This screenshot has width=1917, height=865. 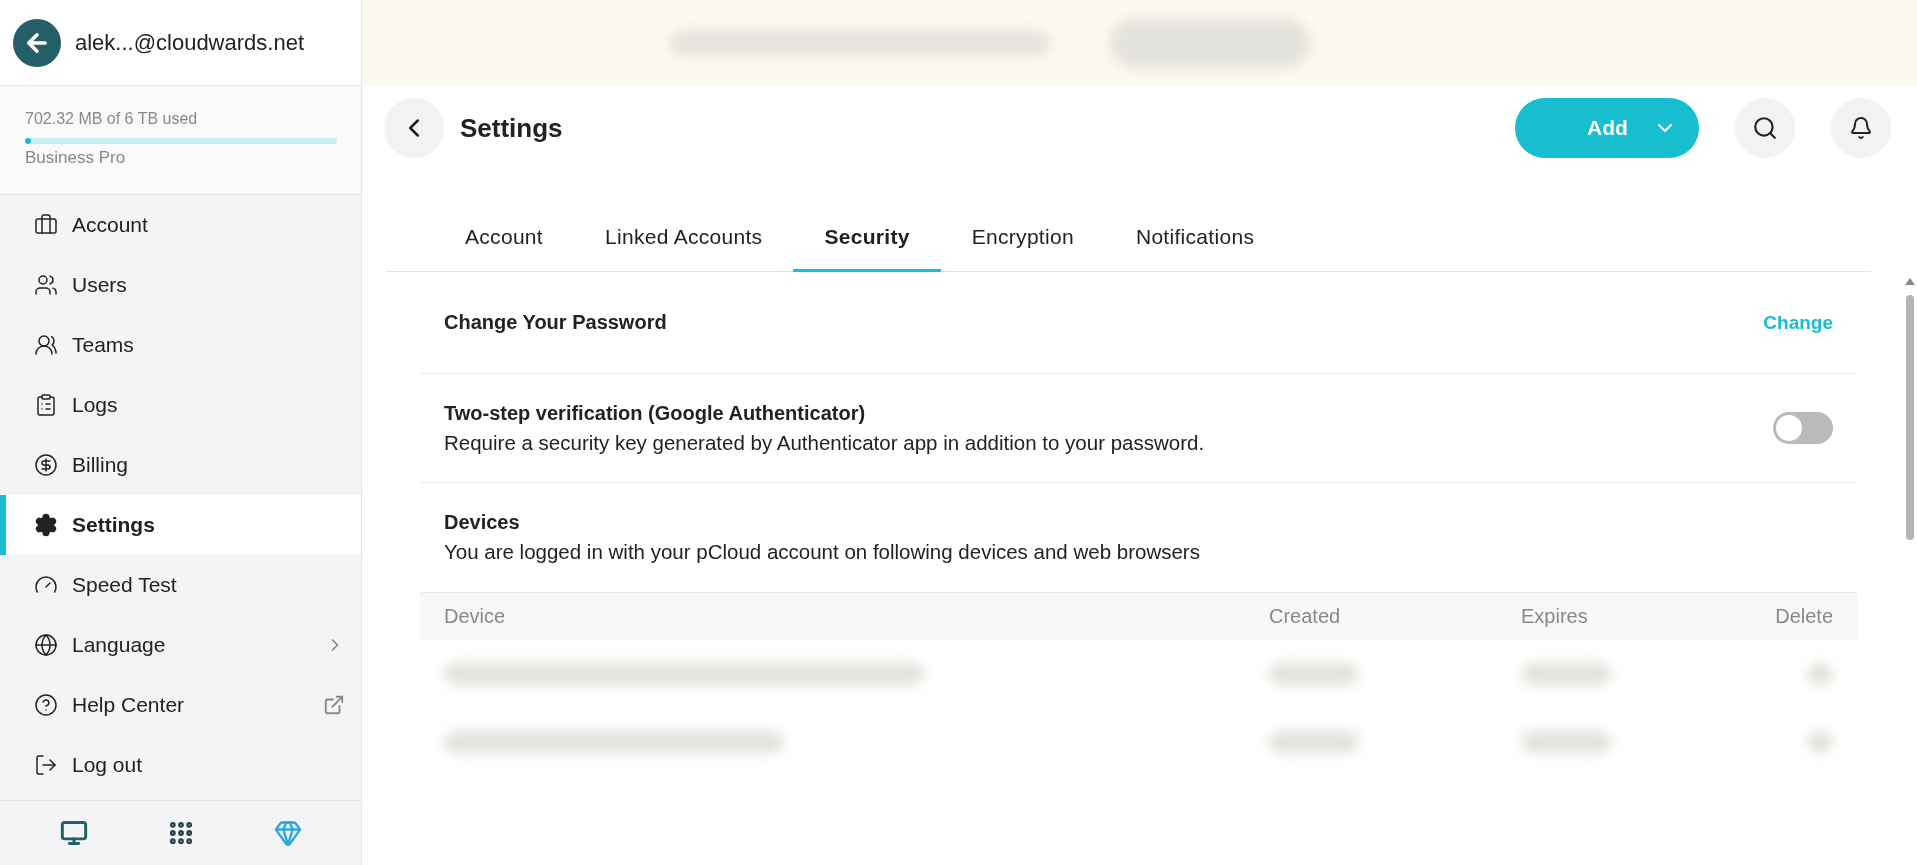 What do you see at coordinates (512, 128) in the screenshot?
I see `page-title: Settings` at bounding box center [512, 128].